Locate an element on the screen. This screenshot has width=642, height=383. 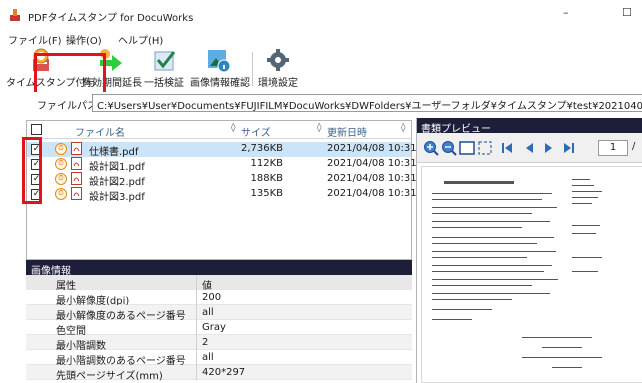
settings-button: 環境設定 is located at coordinates (278, 69).